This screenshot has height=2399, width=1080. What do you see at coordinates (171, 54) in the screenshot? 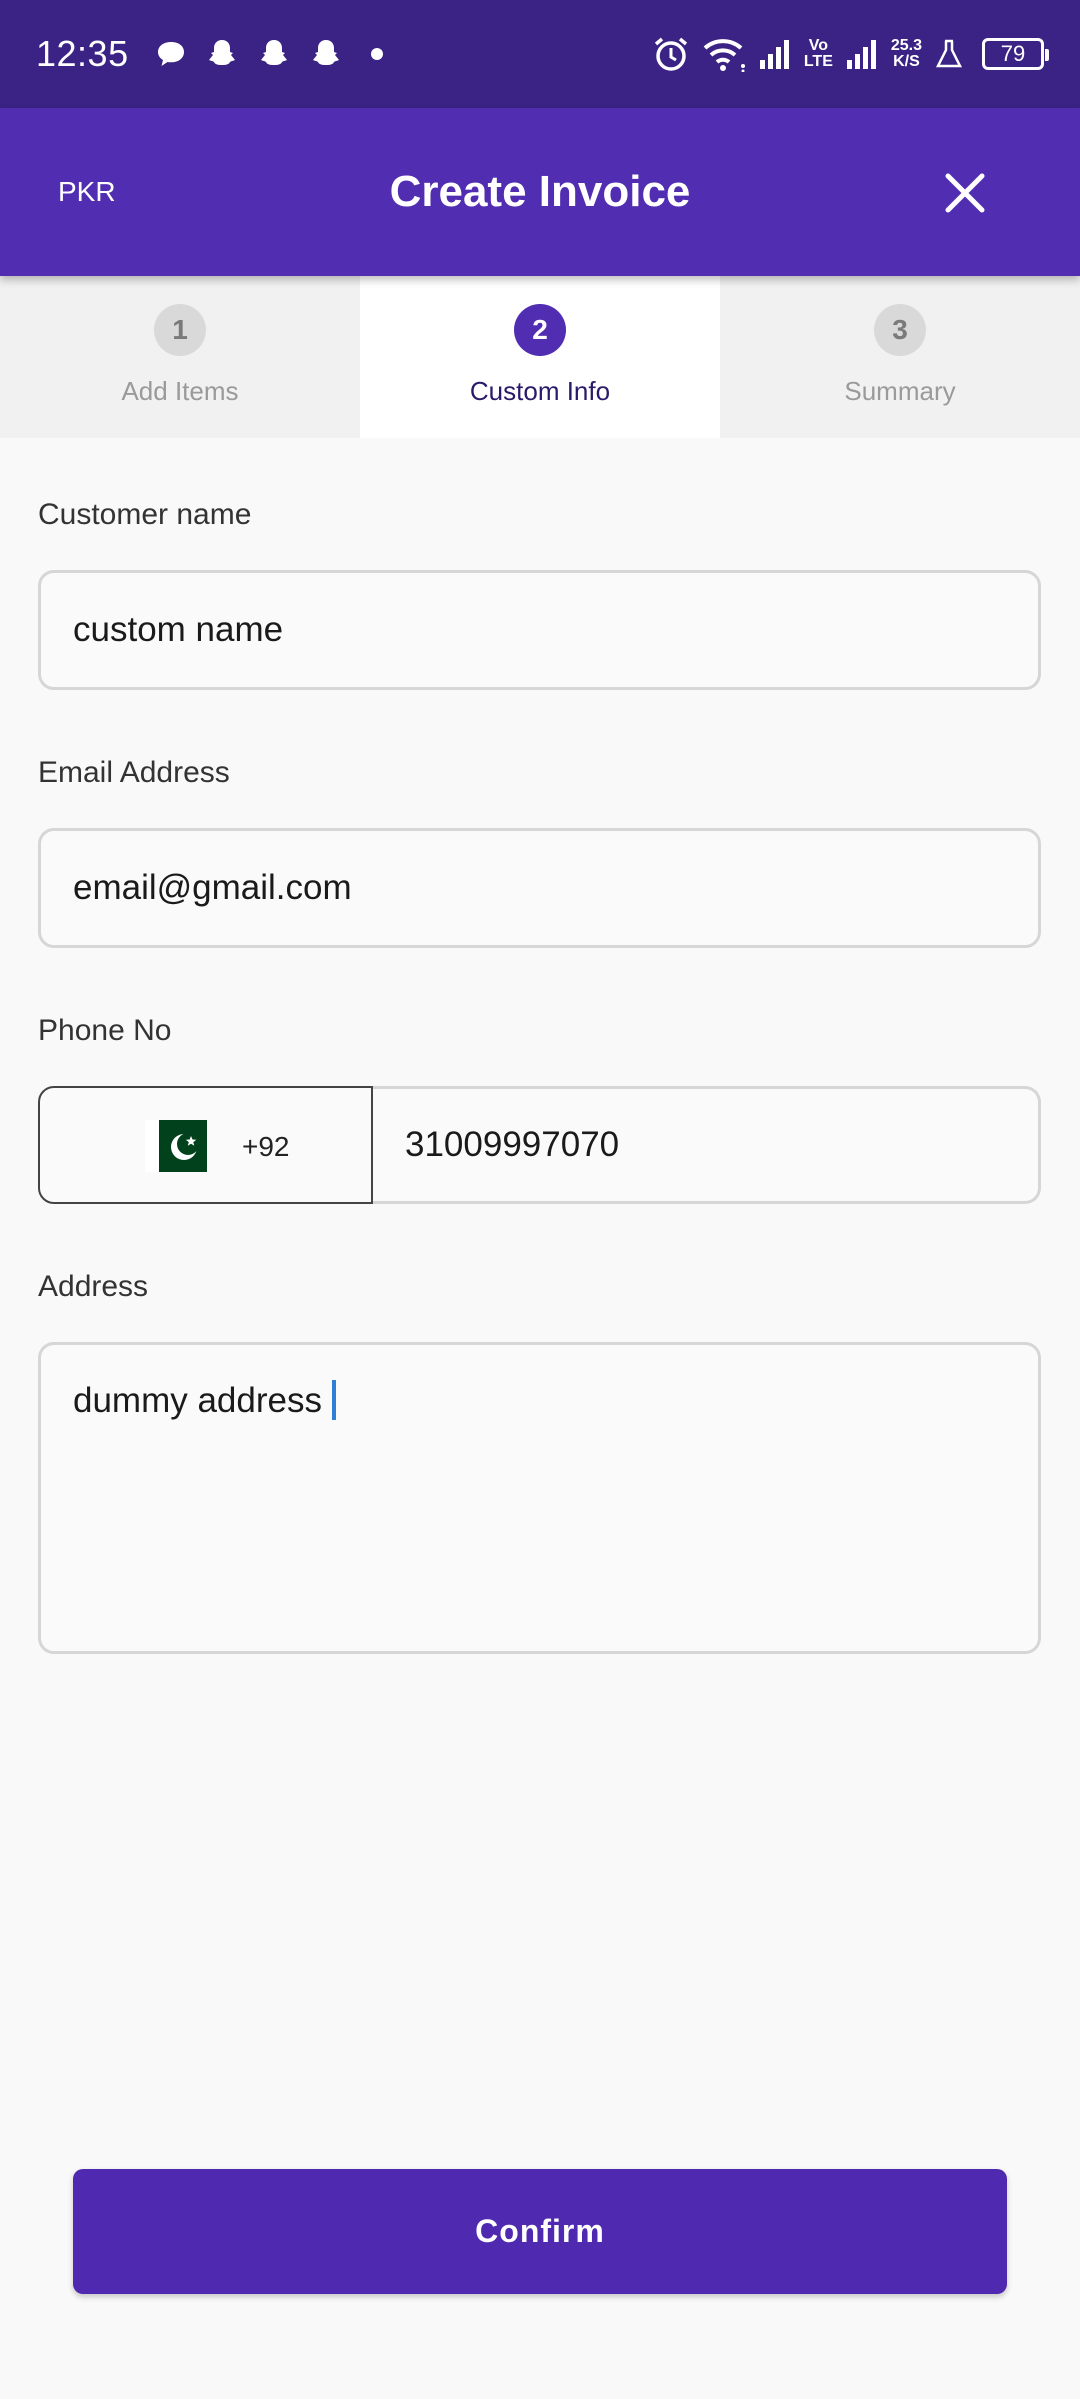
I see `message-icon` at bounding box center [171, 54].